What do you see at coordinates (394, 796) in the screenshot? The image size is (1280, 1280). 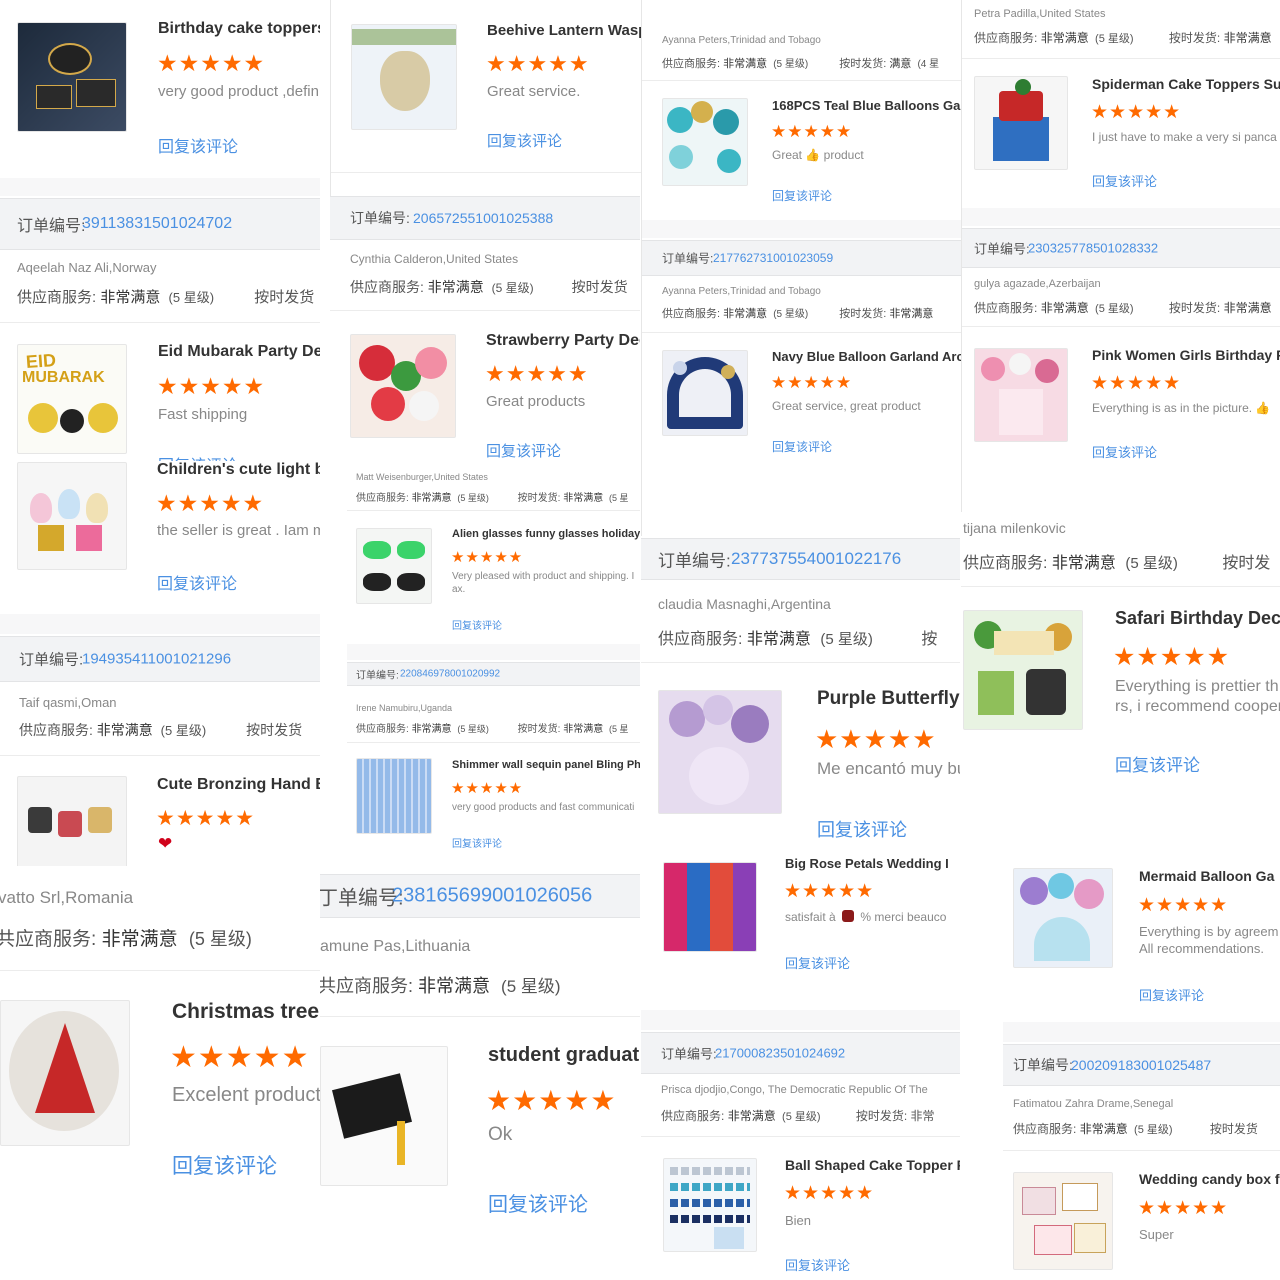 I see `product-image-sequin-panel` at bounding box center [394, 796].